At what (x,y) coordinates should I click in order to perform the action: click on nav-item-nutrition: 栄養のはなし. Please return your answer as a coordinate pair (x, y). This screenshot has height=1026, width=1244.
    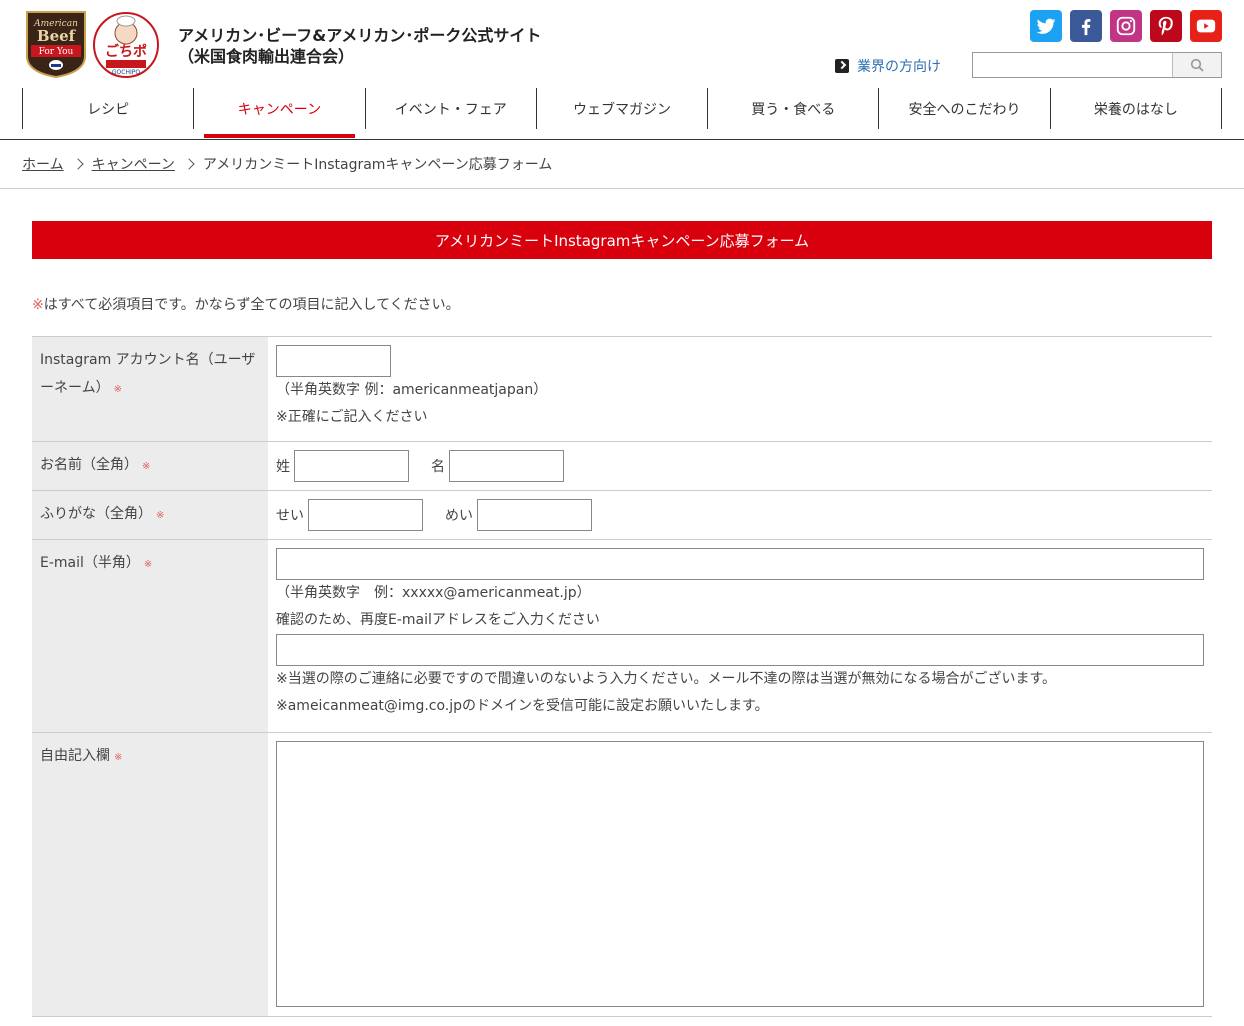
    Looking at the image, I should click on (1136, 108).